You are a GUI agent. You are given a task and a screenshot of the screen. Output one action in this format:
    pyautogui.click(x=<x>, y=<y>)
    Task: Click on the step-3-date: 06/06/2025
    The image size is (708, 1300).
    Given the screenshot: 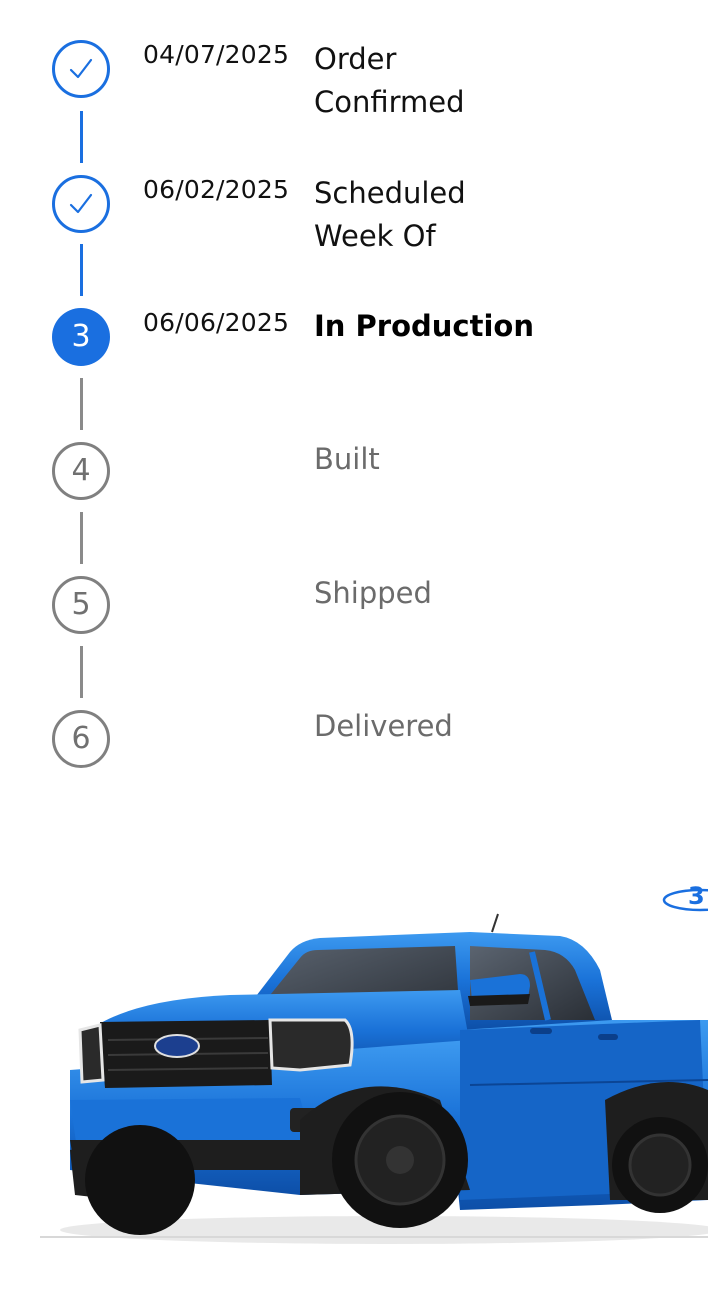 What is the action you would take?
    pyautogui.click(x=216, y=322)
    